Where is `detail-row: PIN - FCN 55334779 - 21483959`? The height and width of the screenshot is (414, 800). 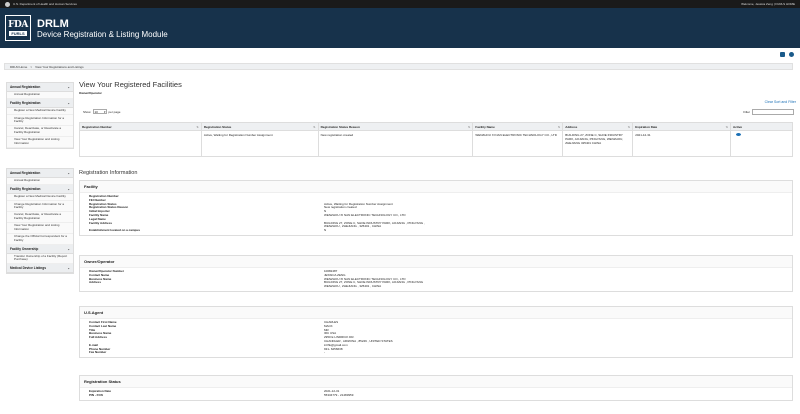 detail-row: PIN - FCN 55334779 - 21483959 is located at coordinates (440, 395).